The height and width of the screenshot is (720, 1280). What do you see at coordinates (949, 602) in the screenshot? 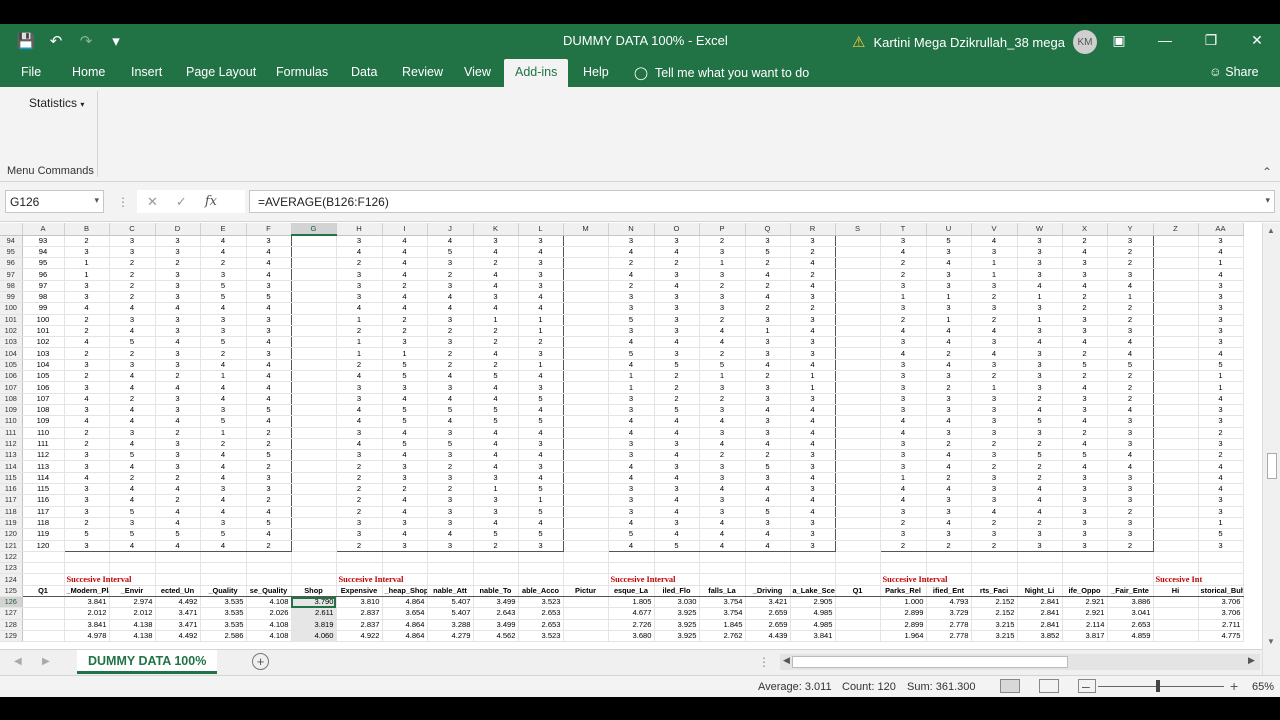
I see `cell: 4.793` at bounding box center [949, 602].